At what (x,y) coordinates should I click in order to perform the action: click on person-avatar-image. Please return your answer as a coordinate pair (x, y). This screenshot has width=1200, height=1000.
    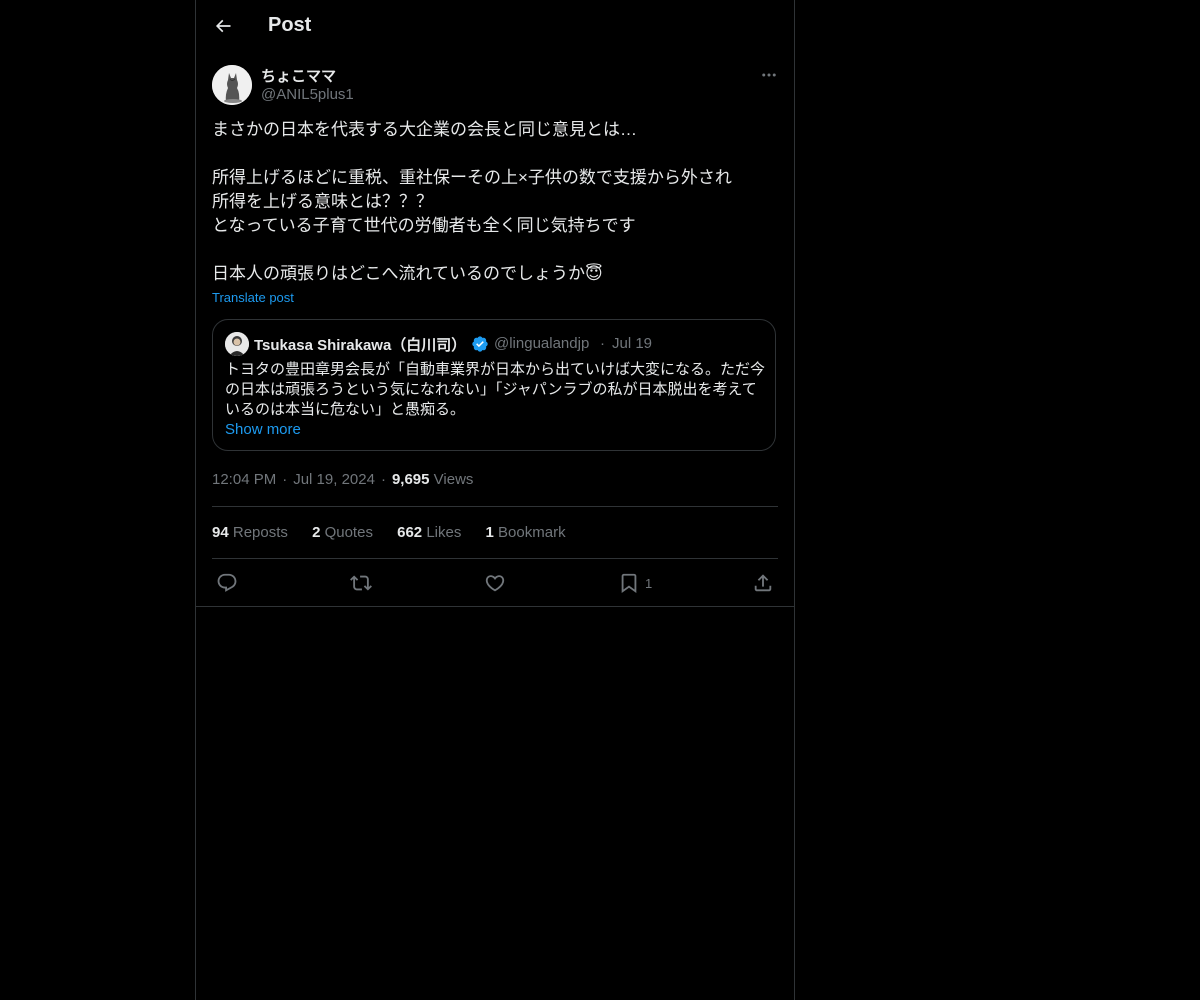
    Looking at the image, I should click on (237, 344).